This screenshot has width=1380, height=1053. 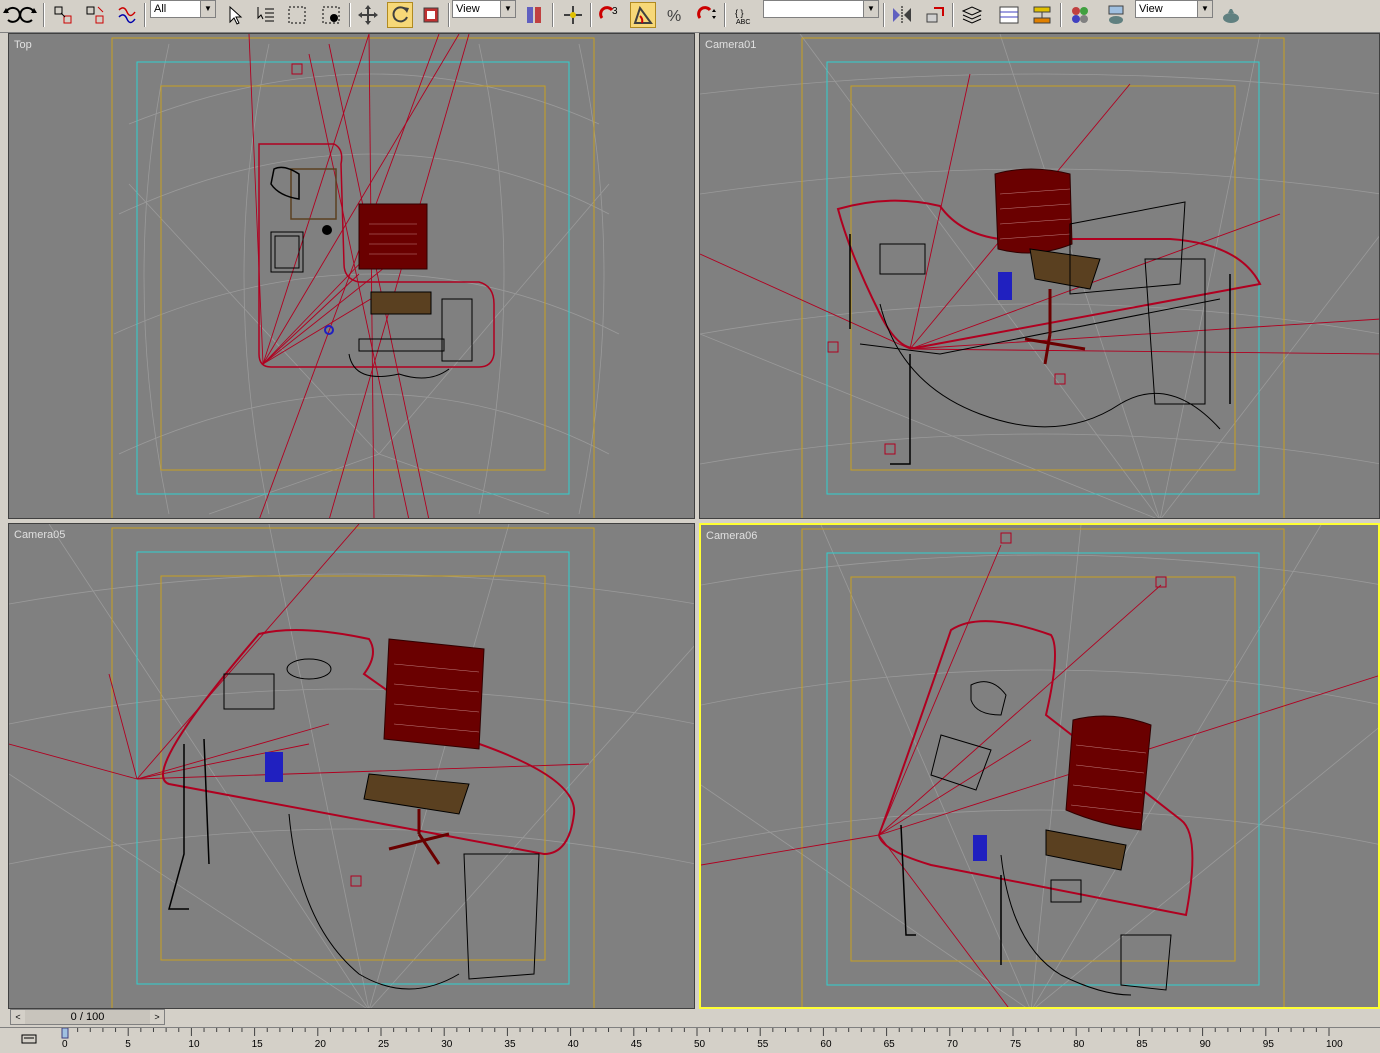 What do you see at coordinates (331, 15) in the screenshot?
I see `window-crossing-icon` at bounding box center [331, 15].